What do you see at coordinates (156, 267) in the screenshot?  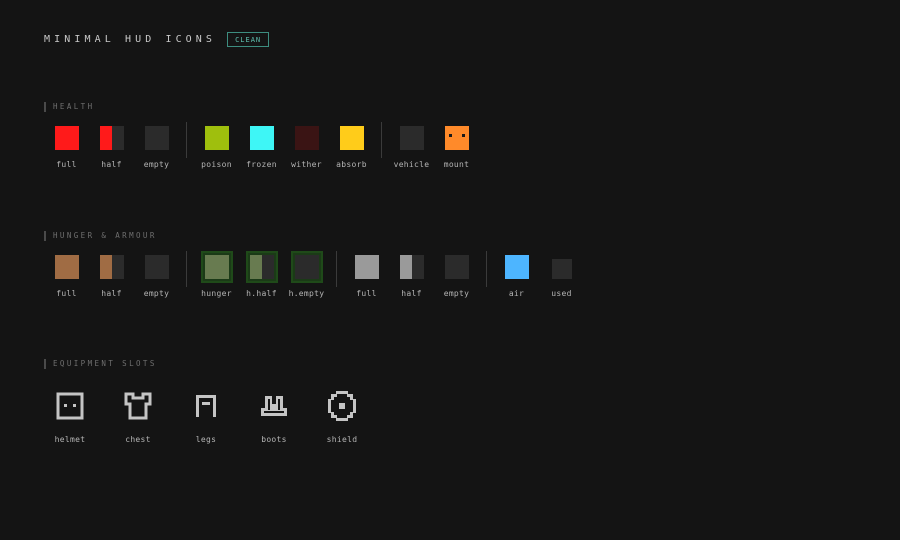 I see `food-empty-icon` at bounding box center [156, 267].